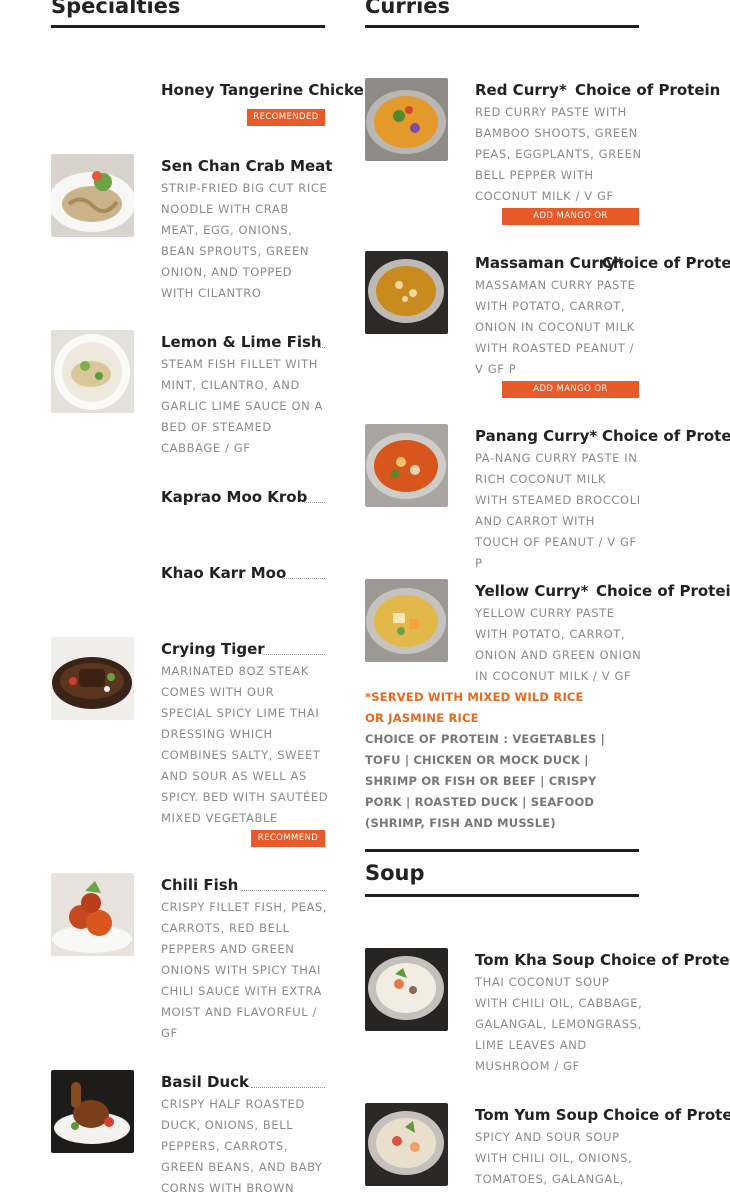  What do you see at coordinates (234, 497) in the screenshot?
I see `menu-item-name: Kaprao Moo Krob` at bounding box center [234, 497].